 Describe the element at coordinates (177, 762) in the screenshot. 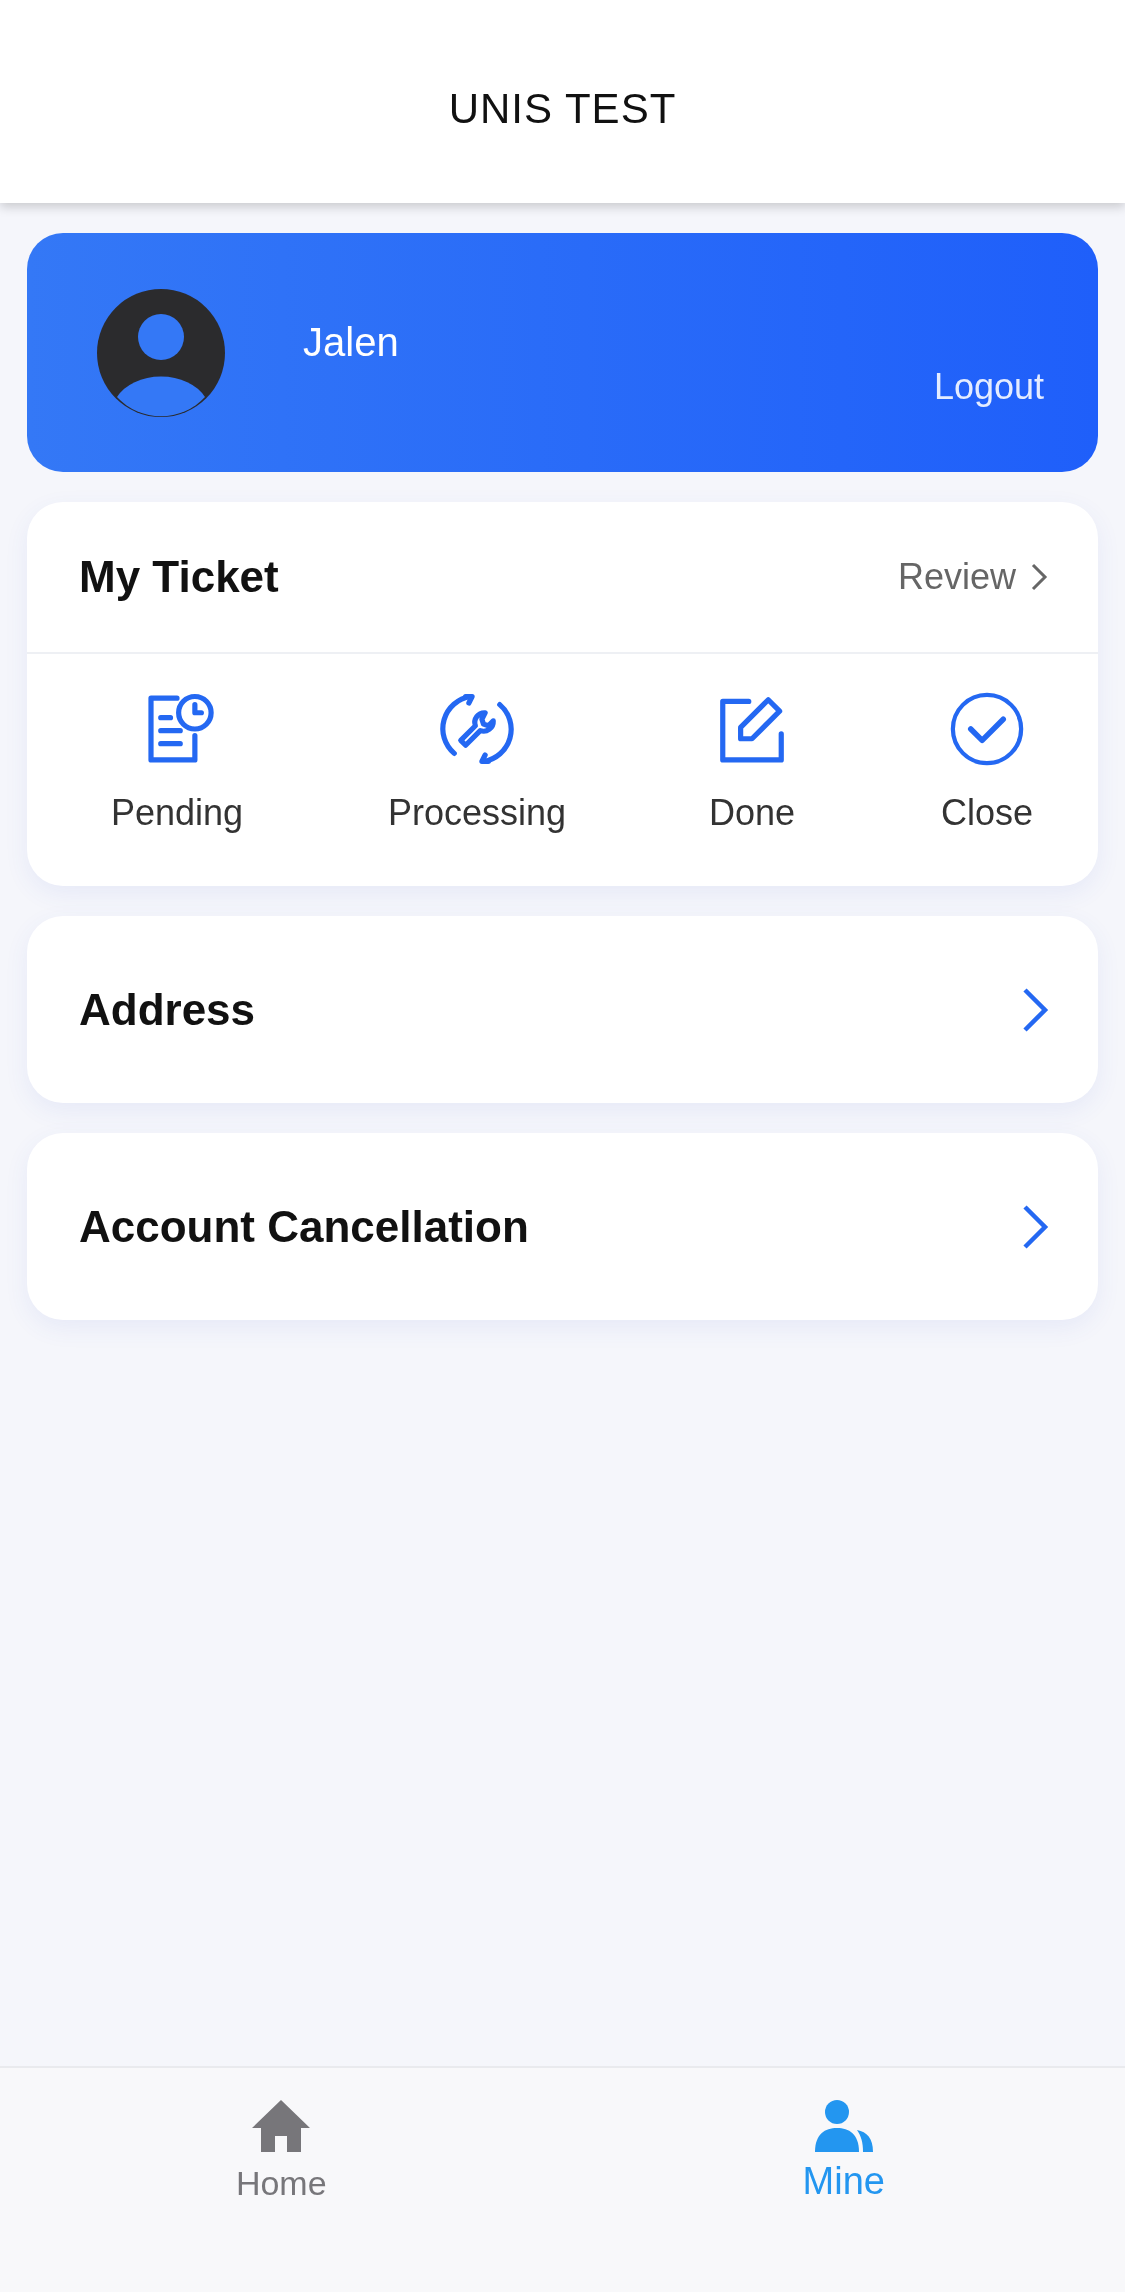

I see `ticket-status-button: Pending` at that location.